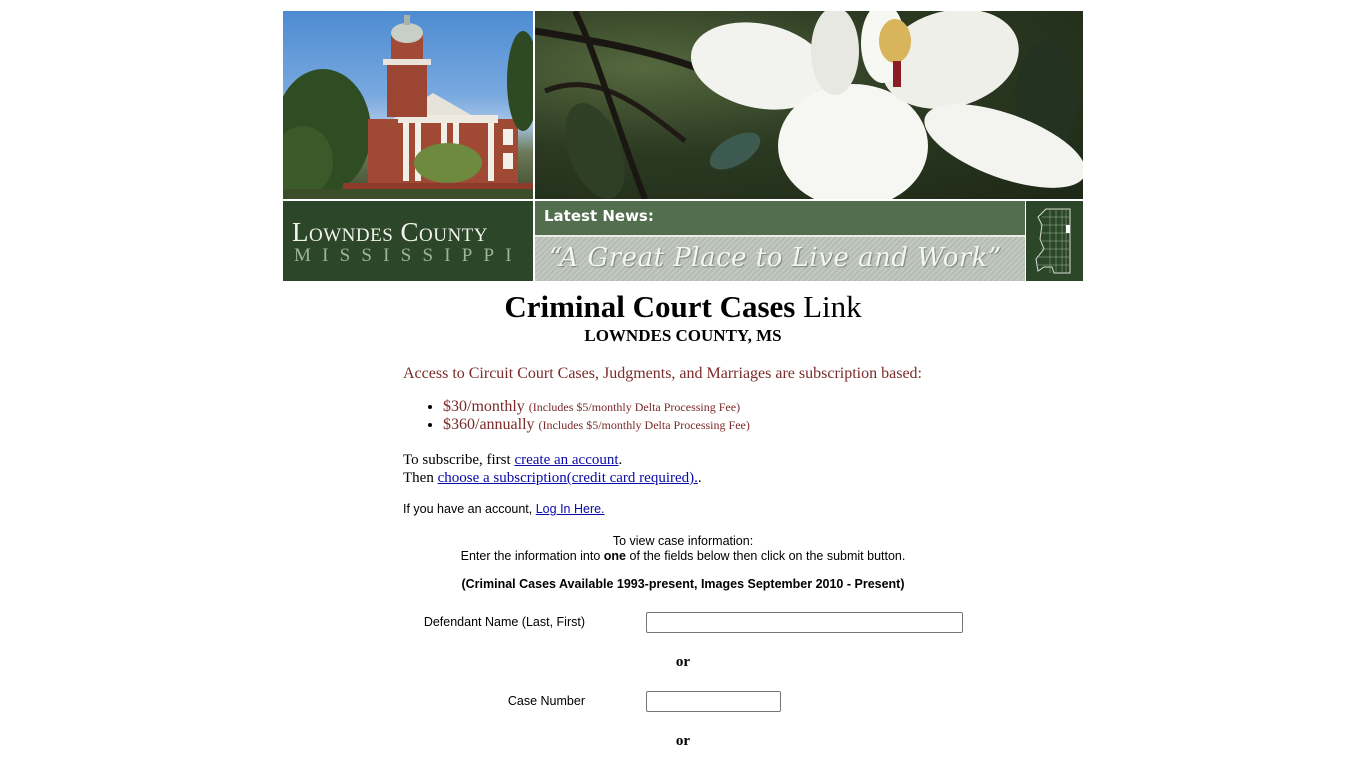 This screenshot has width=1366, height=768. Describe the element at coordinates (620, 460) in the screenshot. I see `step1-suffix: .` at that location.